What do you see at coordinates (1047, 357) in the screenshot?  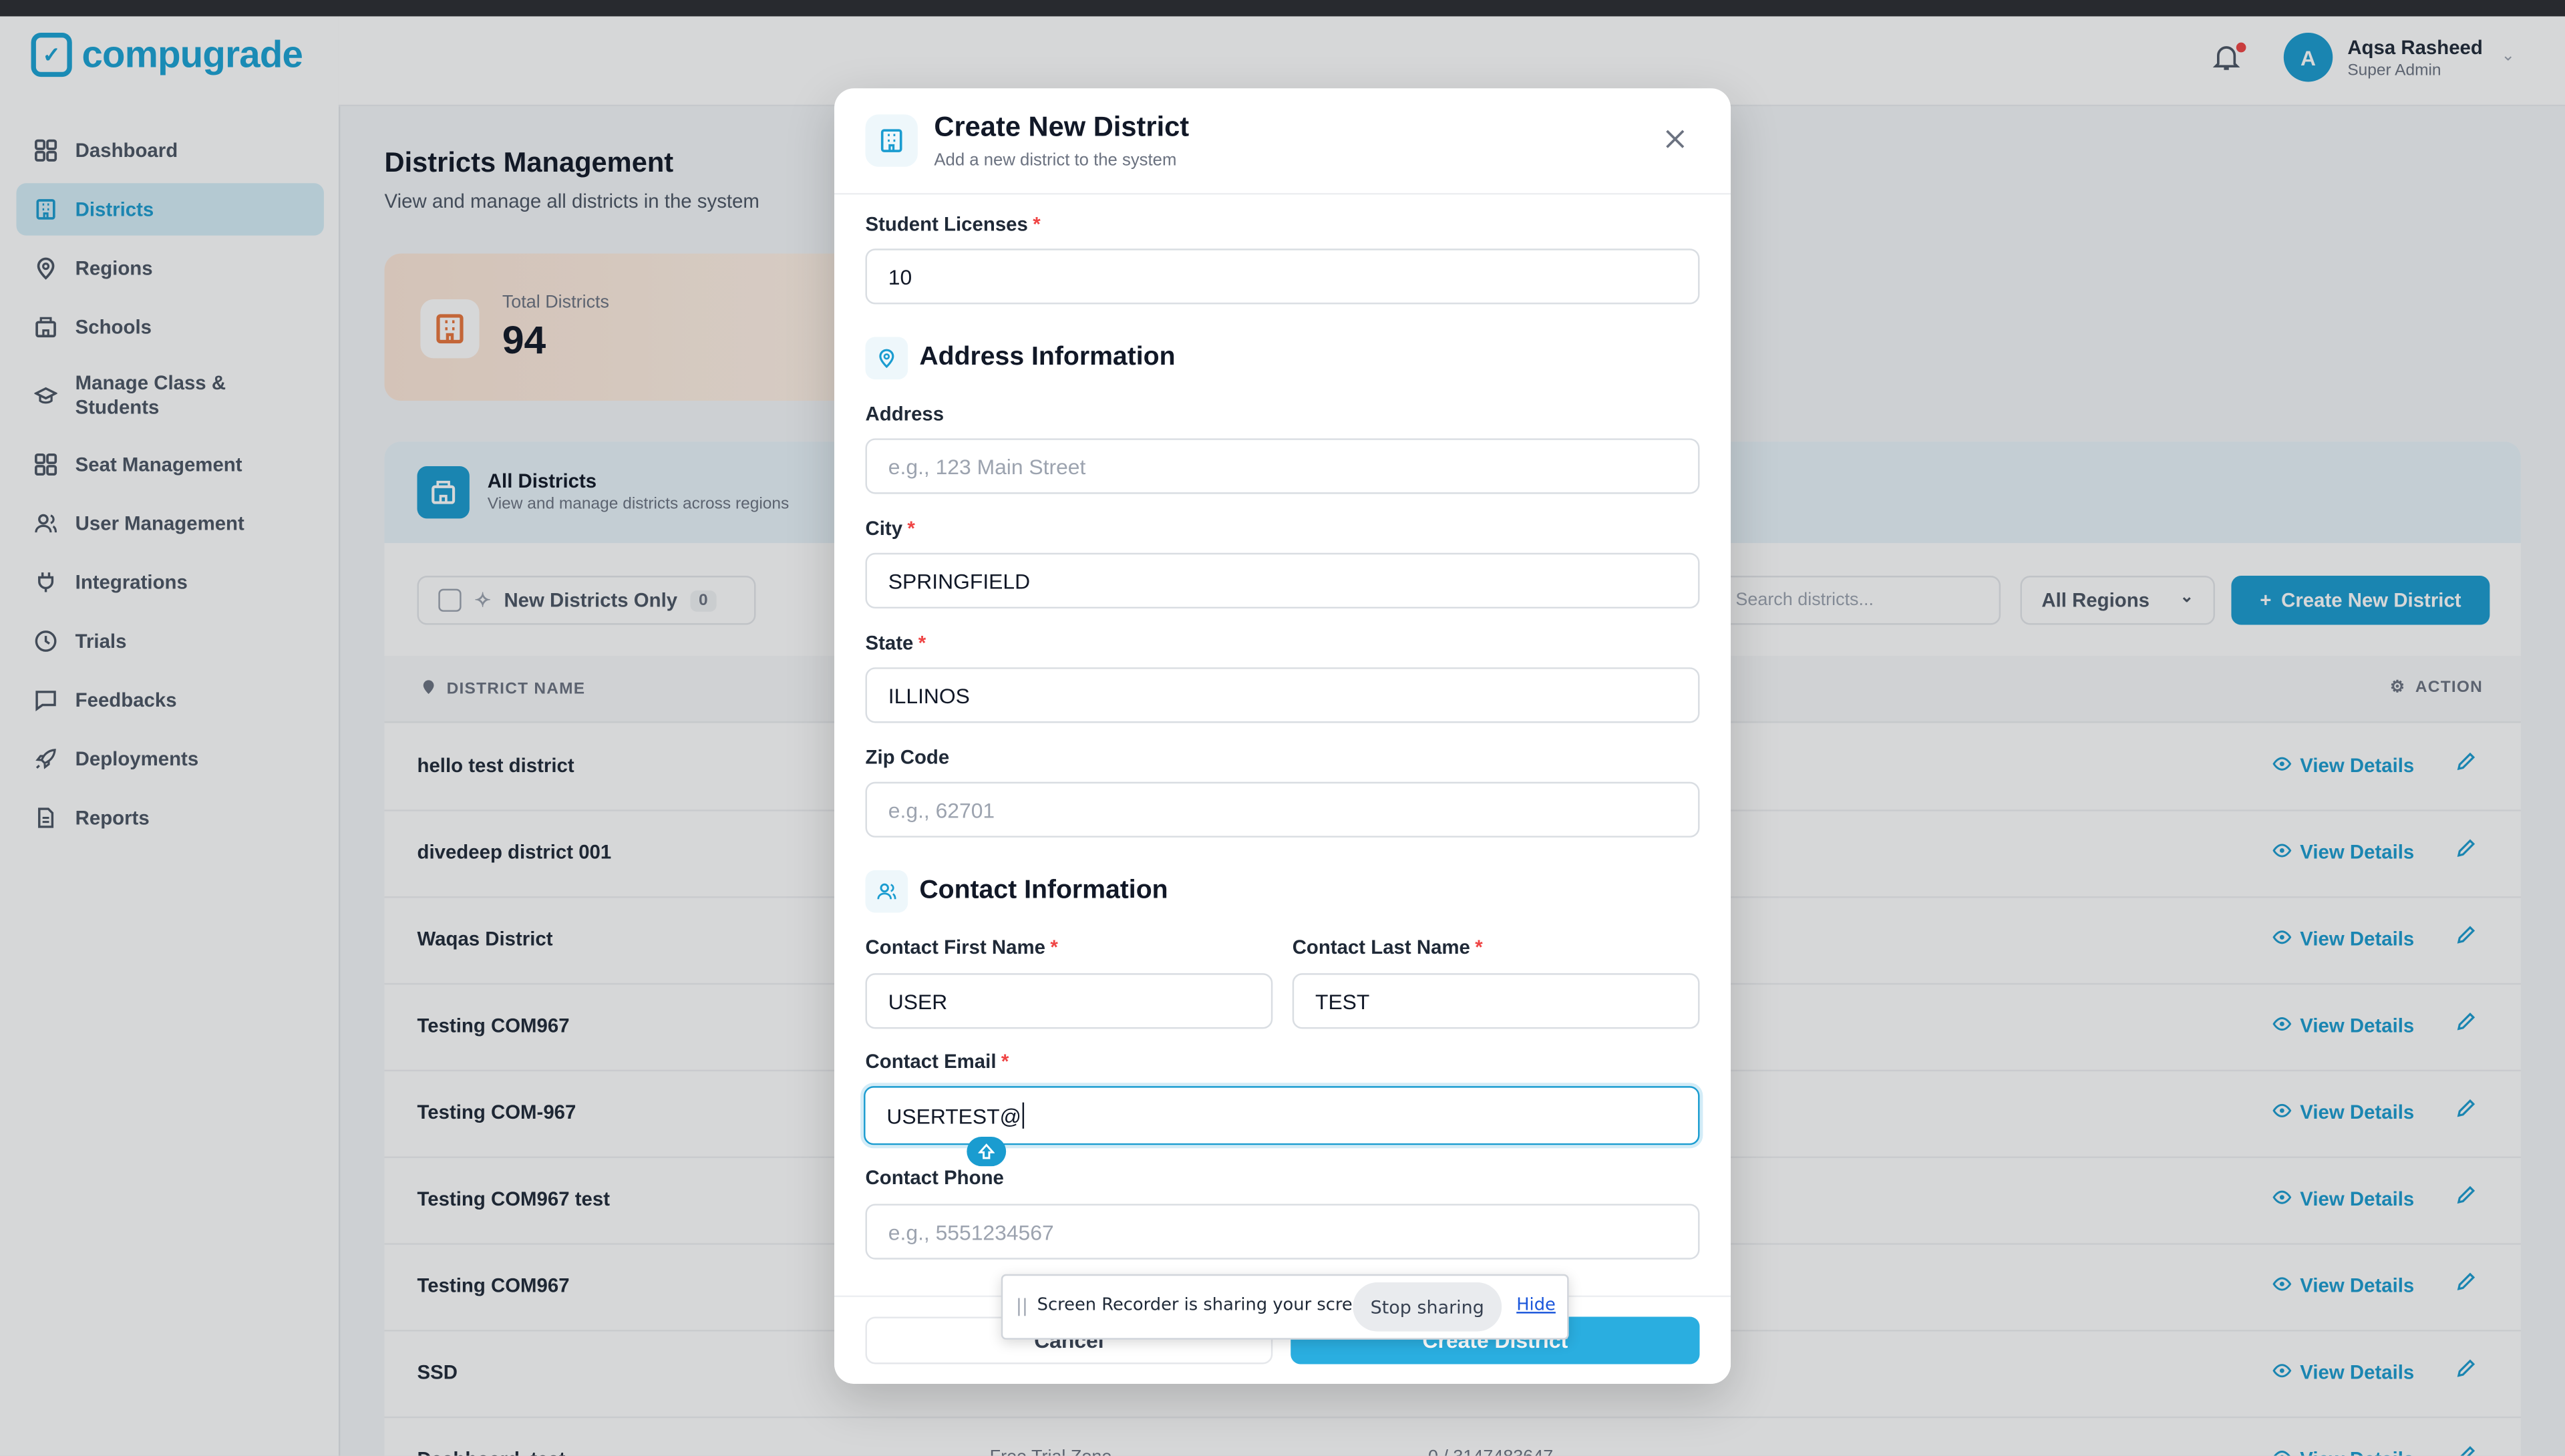 I see `address-section-title: Address Information` at bounding box center [1047, 357].